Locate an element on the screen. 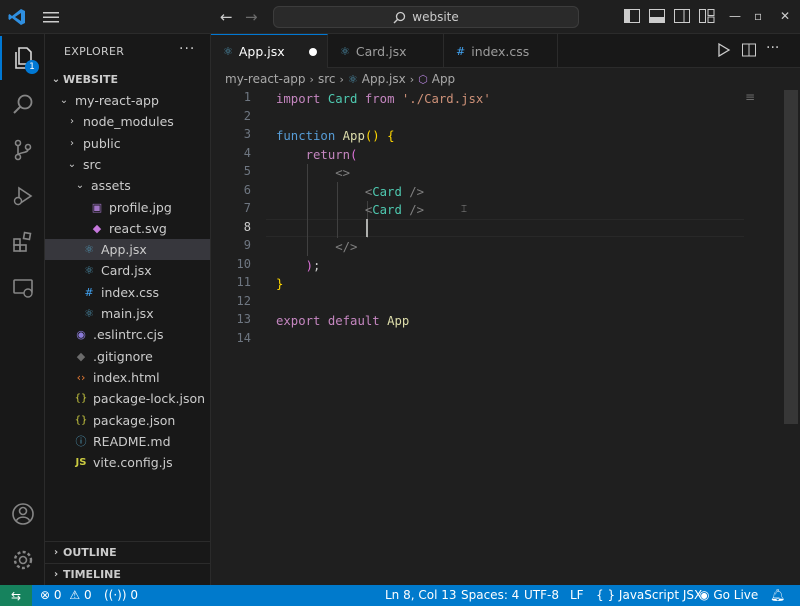  remote-icon: ⇆ is located at coordinates (16, 595).